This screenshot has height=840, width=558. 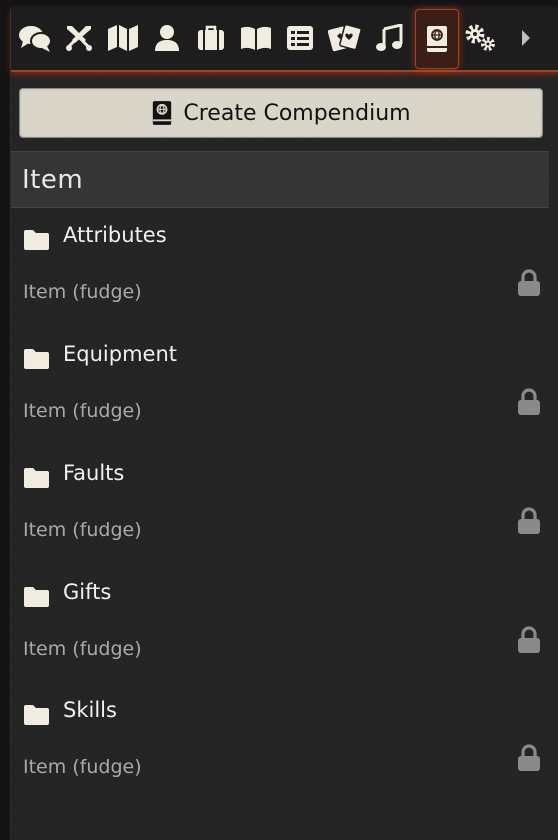 What do you see at coordinates (87, 592) in the screenshot?
I see `pack-title: Gifts` at bounding box center [87, 592].